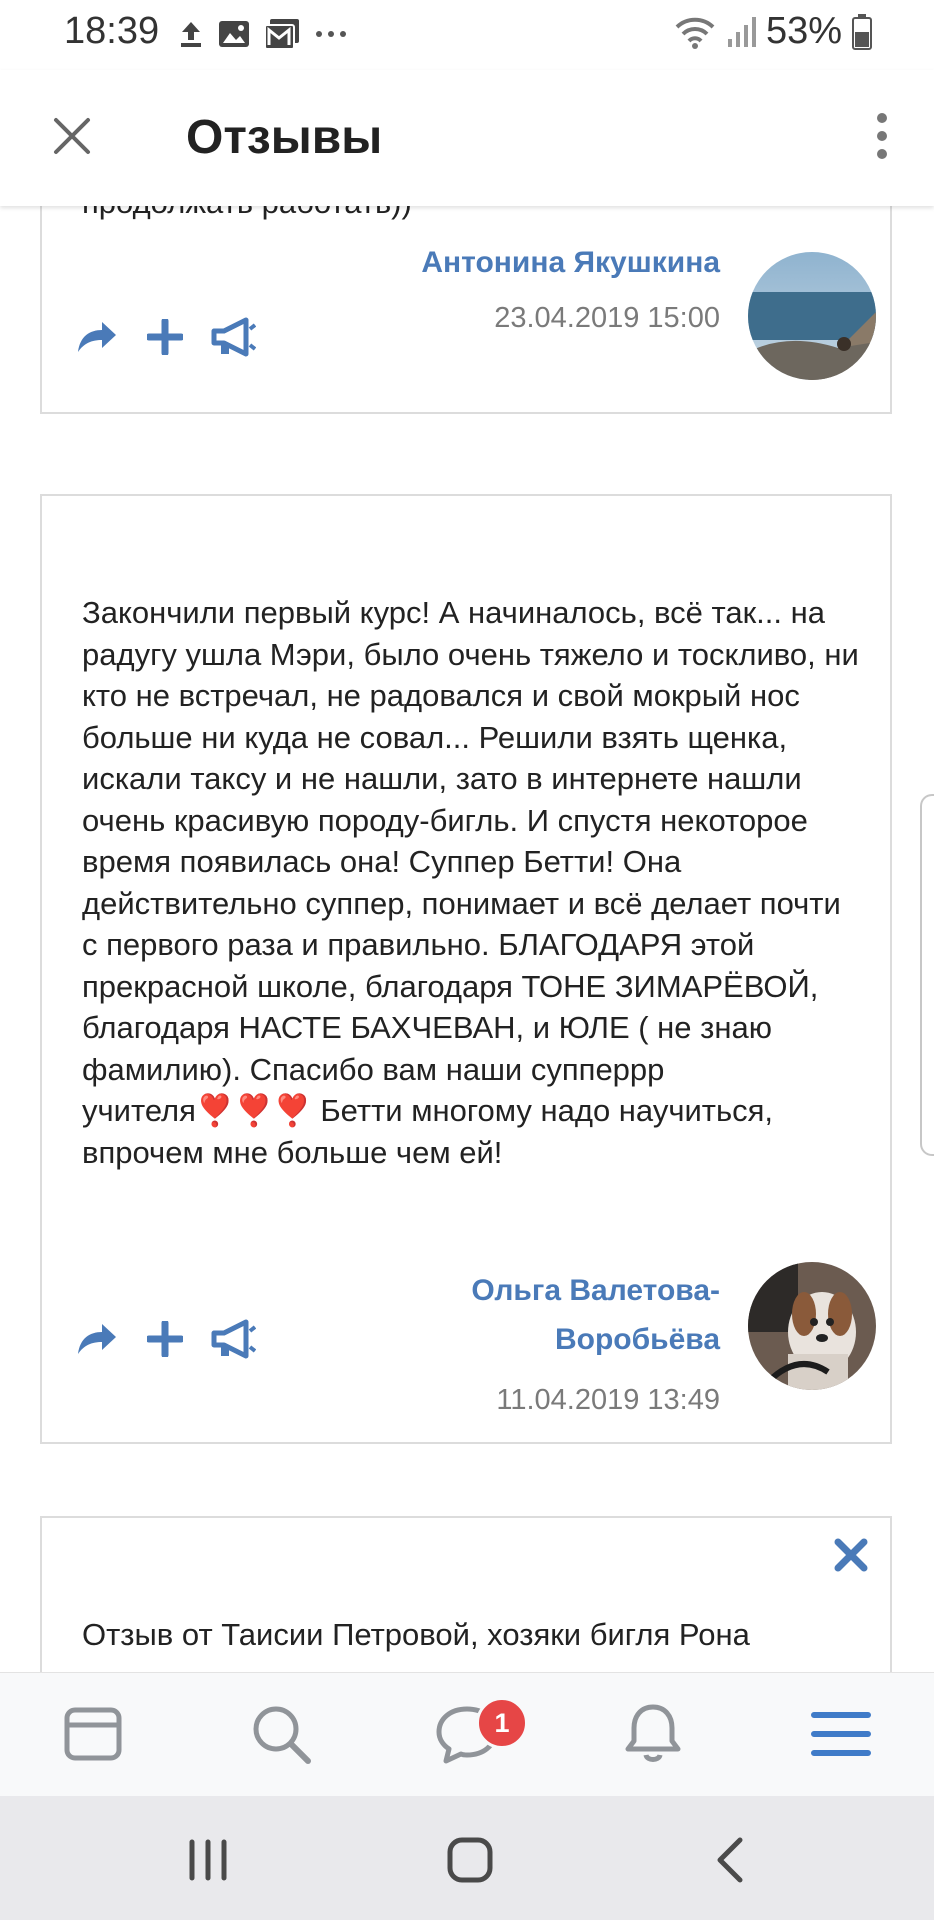  I want to click on feed-icon, so click(93, 1734).